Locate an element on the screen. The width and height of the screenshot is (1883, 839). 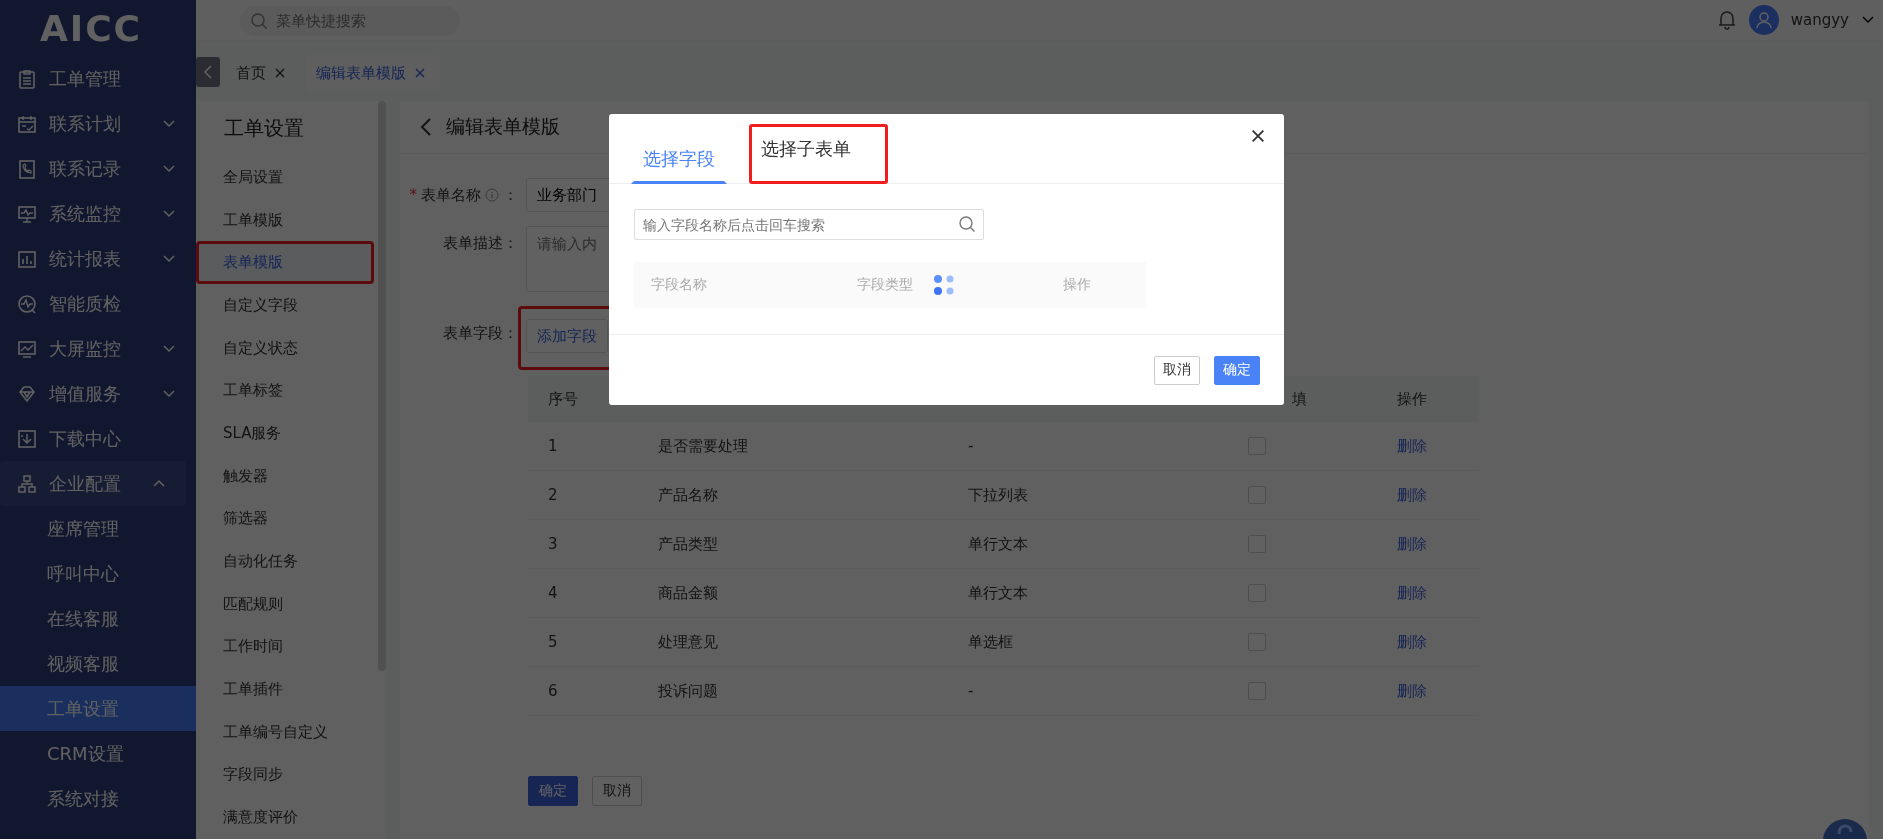
settings-menu-item: 表单模版 is located at coordinates (285, 263).